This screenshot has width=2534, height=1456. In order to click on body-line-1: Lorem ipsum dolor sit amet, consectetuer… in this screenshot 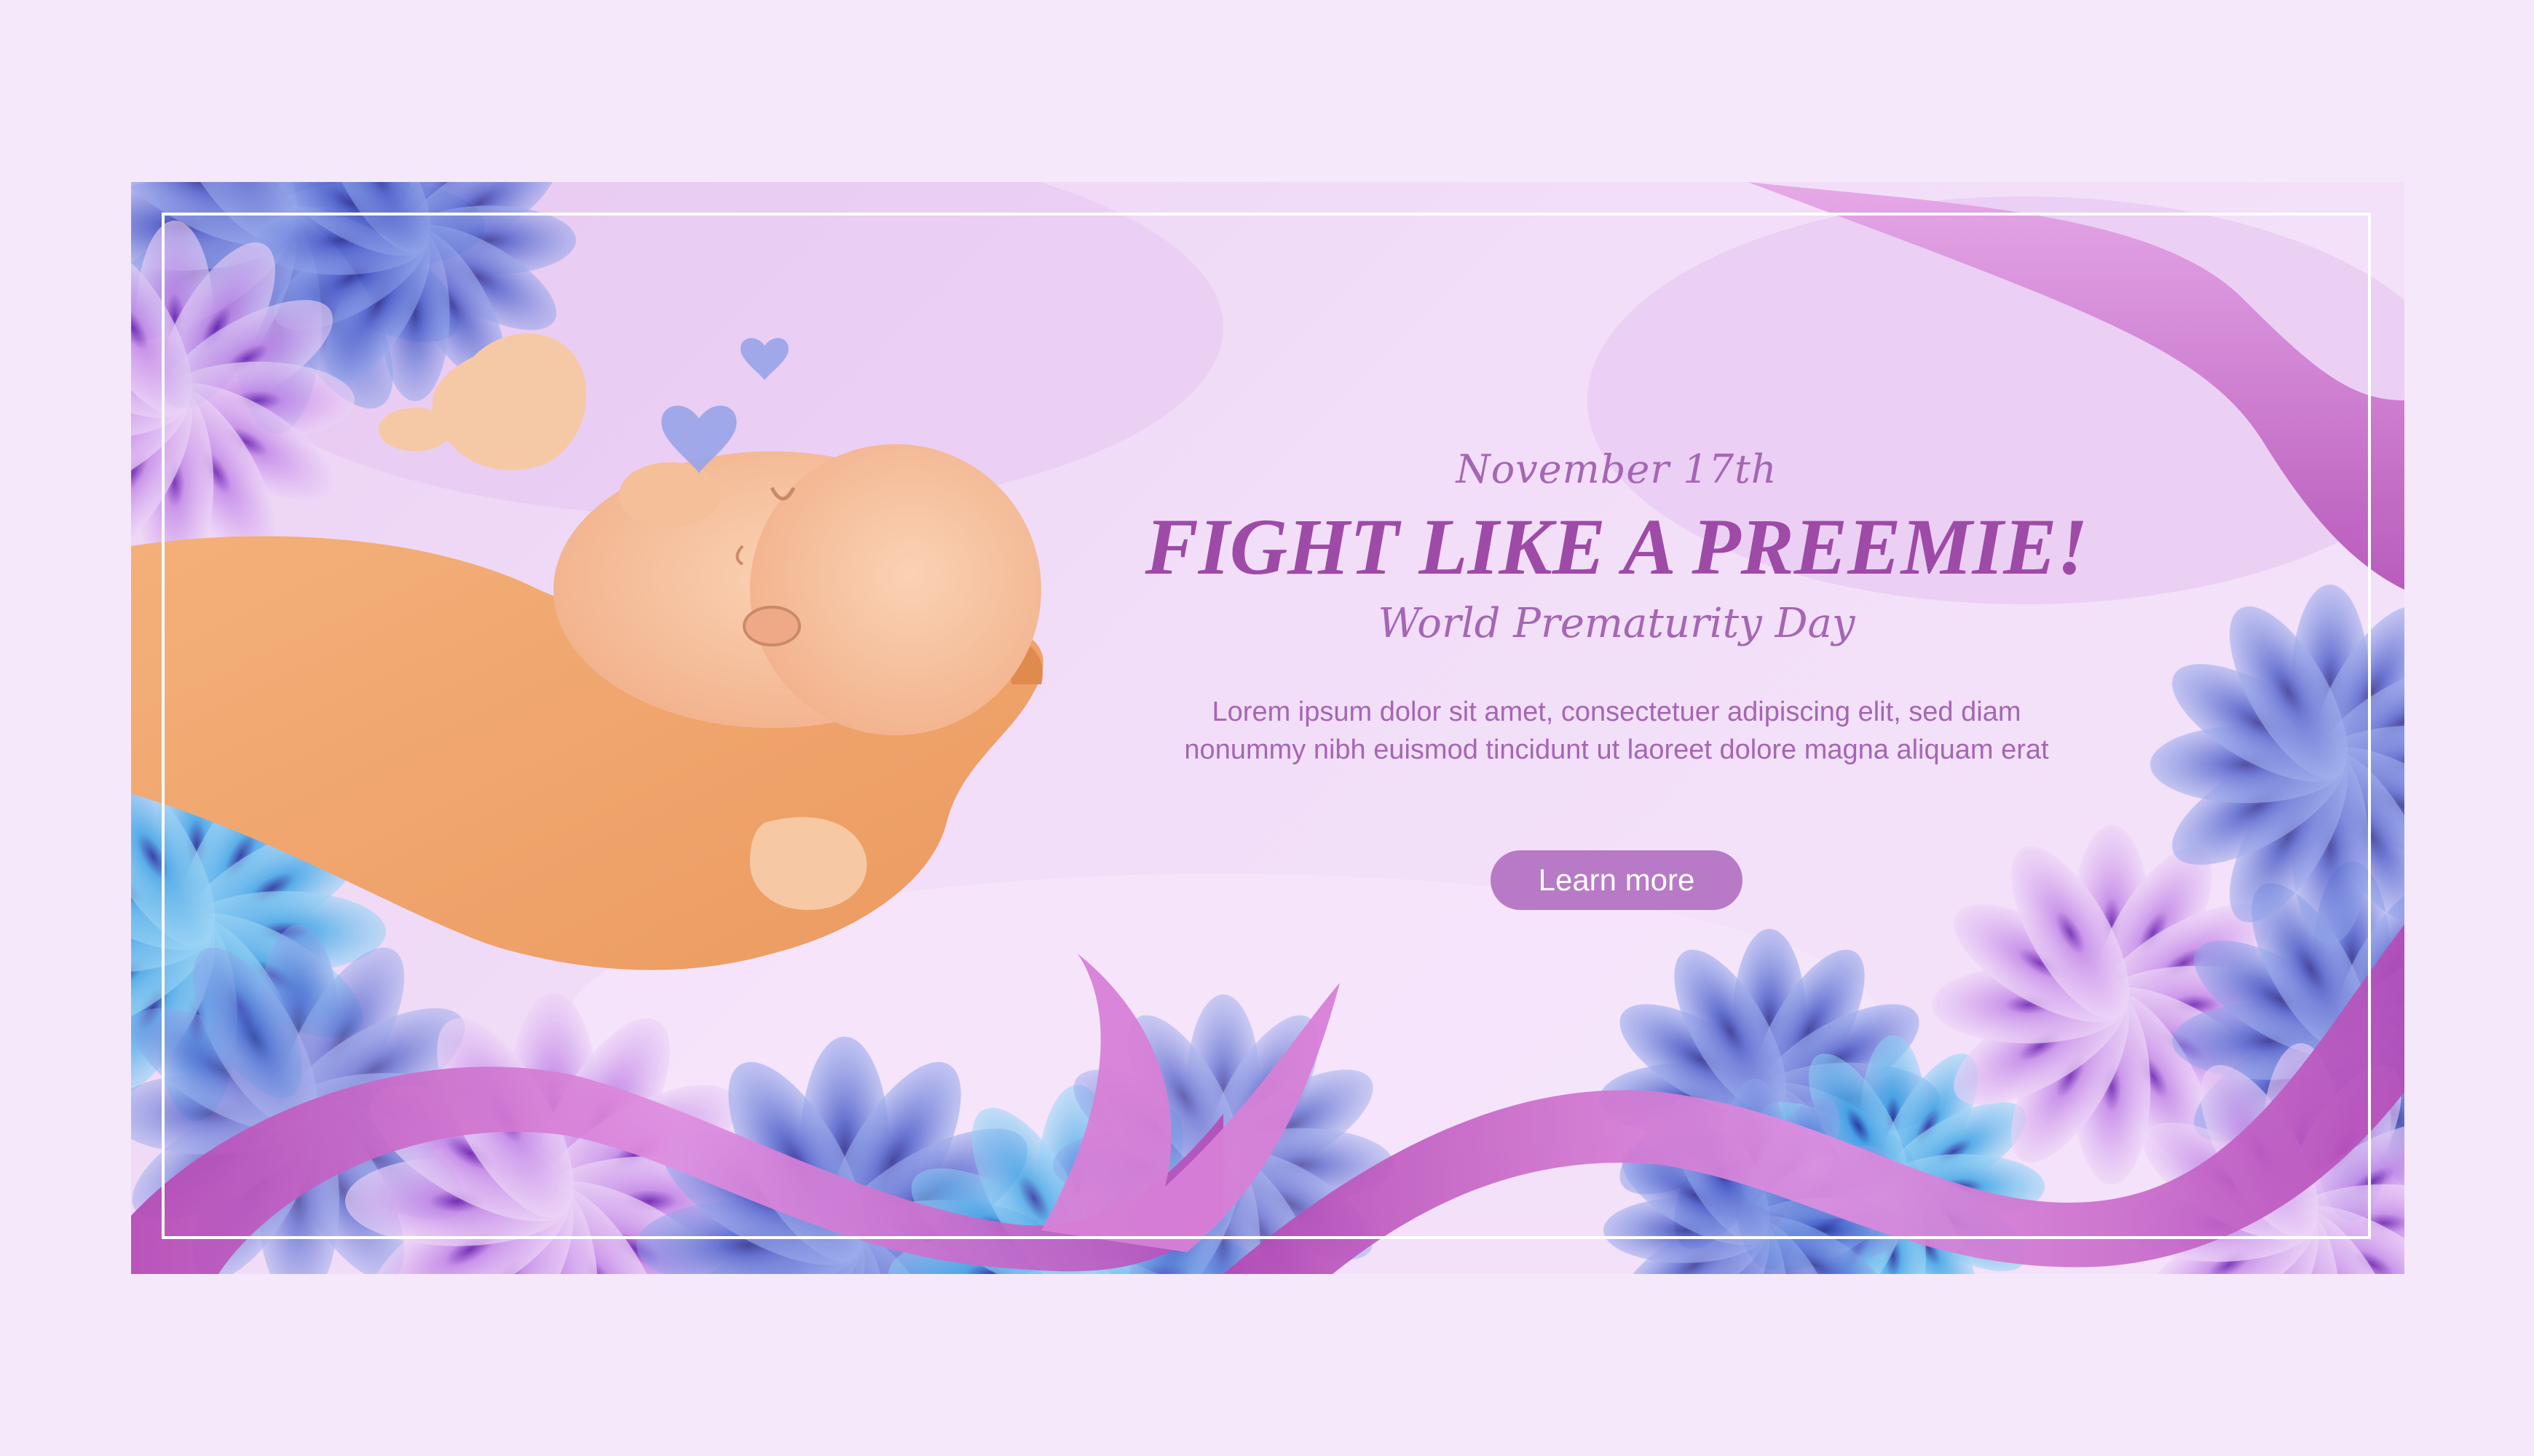, I will do `click(1616, 712)`.